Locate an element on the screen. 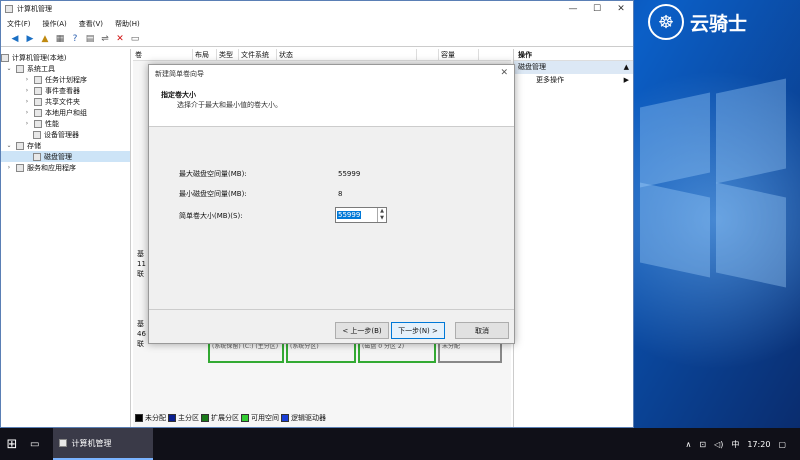  performance-icon is located at coordinates (38, 123).